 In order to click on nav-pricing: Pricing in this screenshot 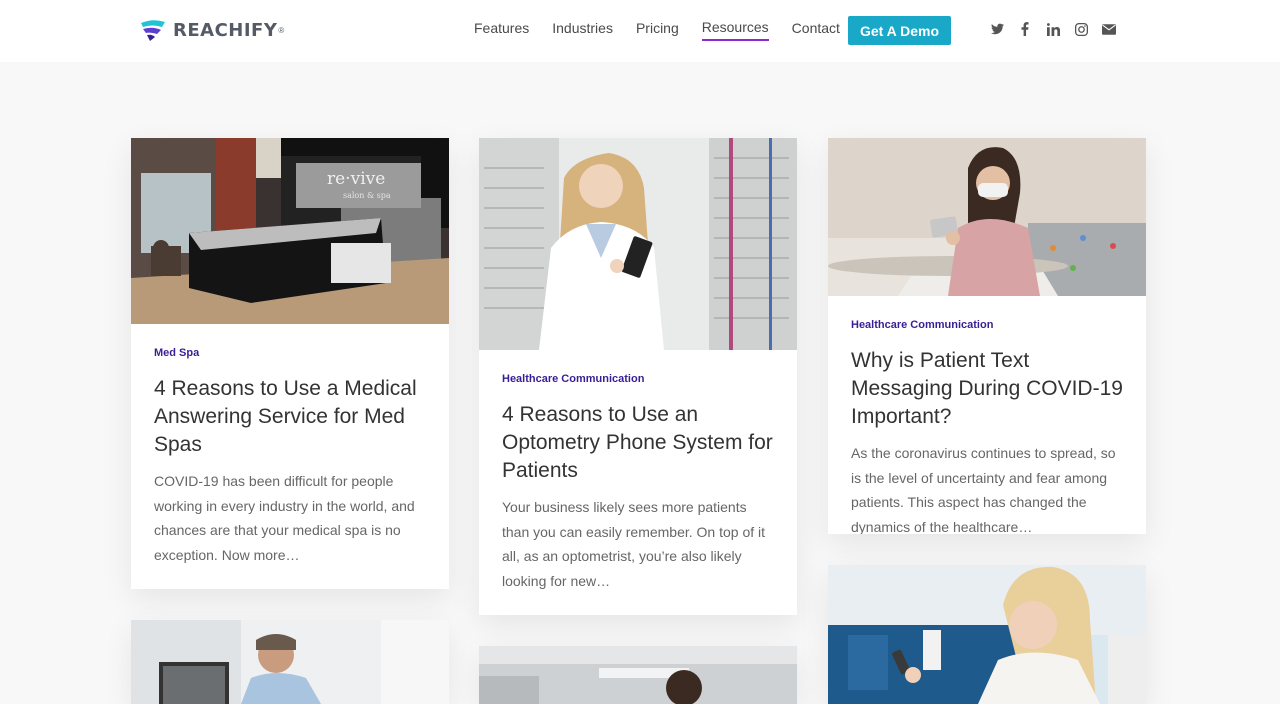, I will do `click(657, 30)`.